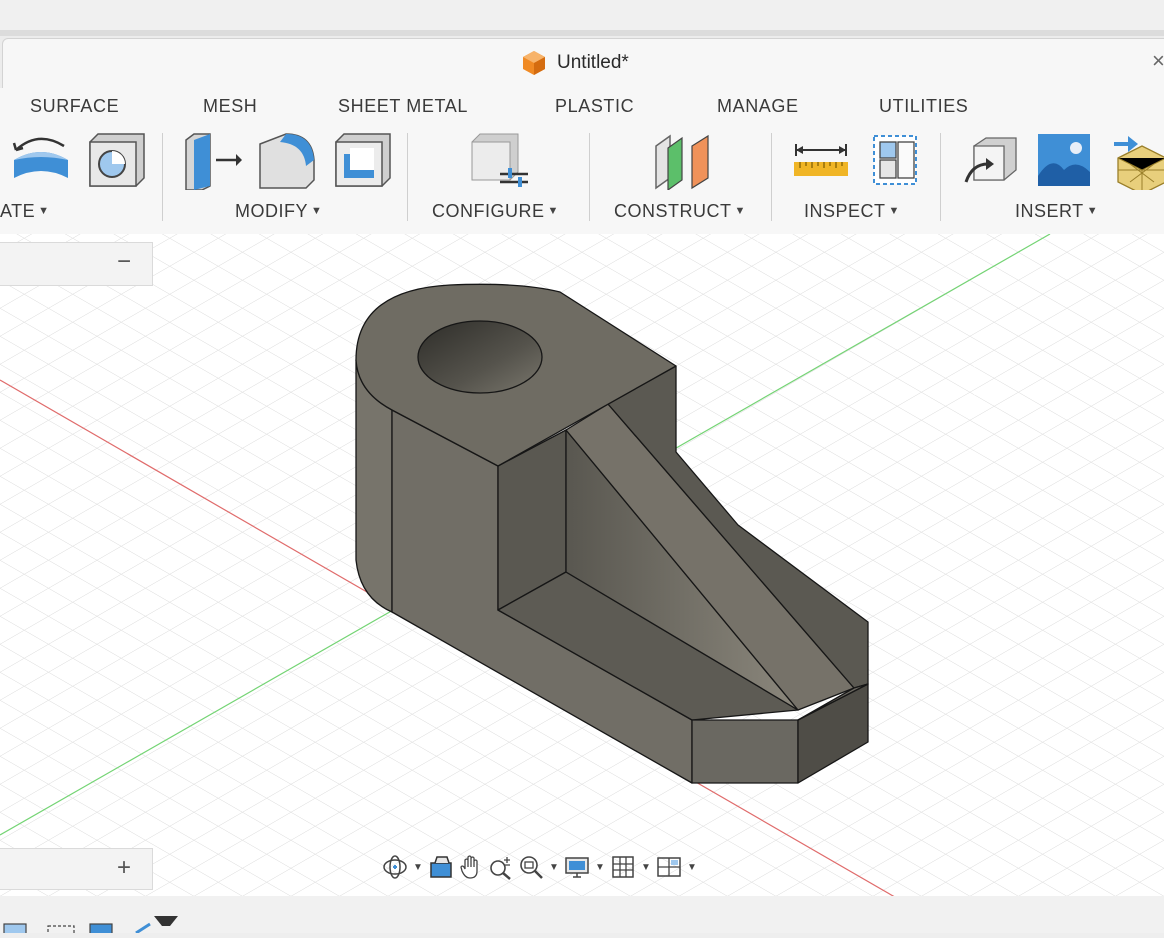 This screenshot has height=938, width=1164. What do you see at coordinates (669, 867) in the screenshot?
I see `viewports-icon` at bounding box center [669, 867].